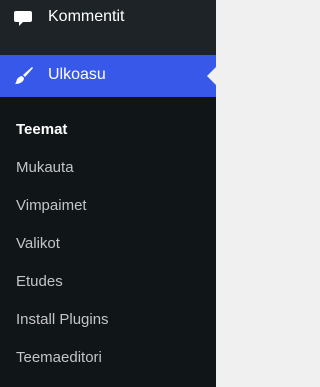 This screenshot has width=320, height=387. I want to click on submenu-item-theme-editor: Teemaeditori, so click(59, 357).